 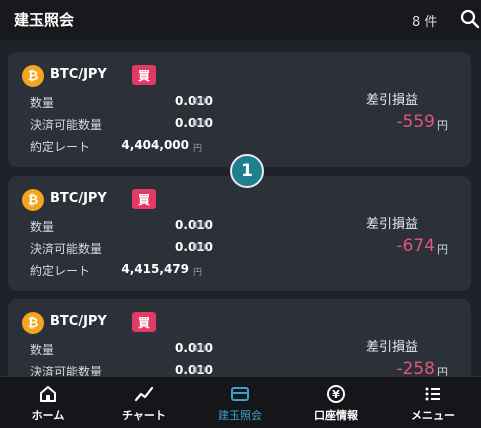 What do you see at coordinates (144, 394) in the screenshot?
I see `chart-icon` at bounding box center [144, 394].